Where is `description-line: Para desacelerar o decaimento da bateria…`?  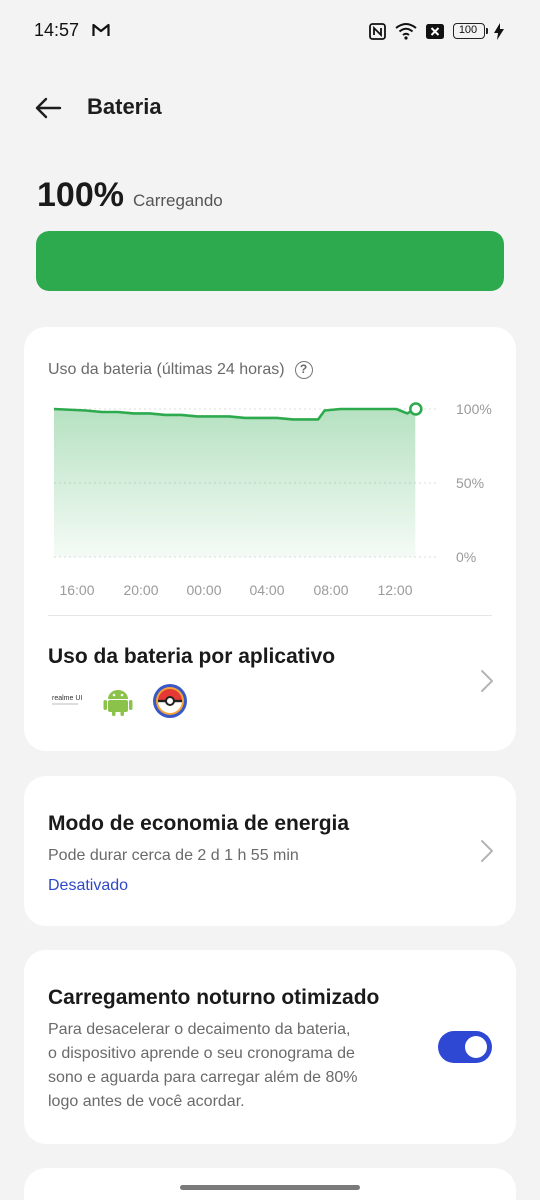
description-line: Para desacelerar o decaimento da bateria… is located at coordinates (199, 1029).